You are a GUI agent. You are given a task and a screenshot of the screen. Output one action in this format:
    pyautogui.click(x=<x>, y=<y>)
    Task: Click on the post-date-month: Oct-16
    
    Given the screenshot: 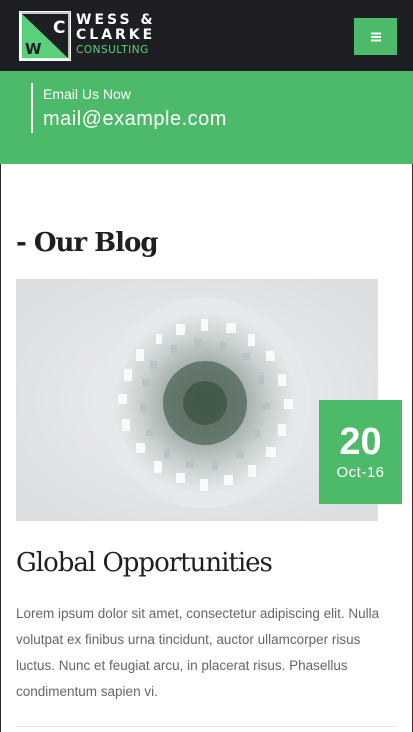 What is the action you would take?
    pyautogui.click(x=360, y=472)
    